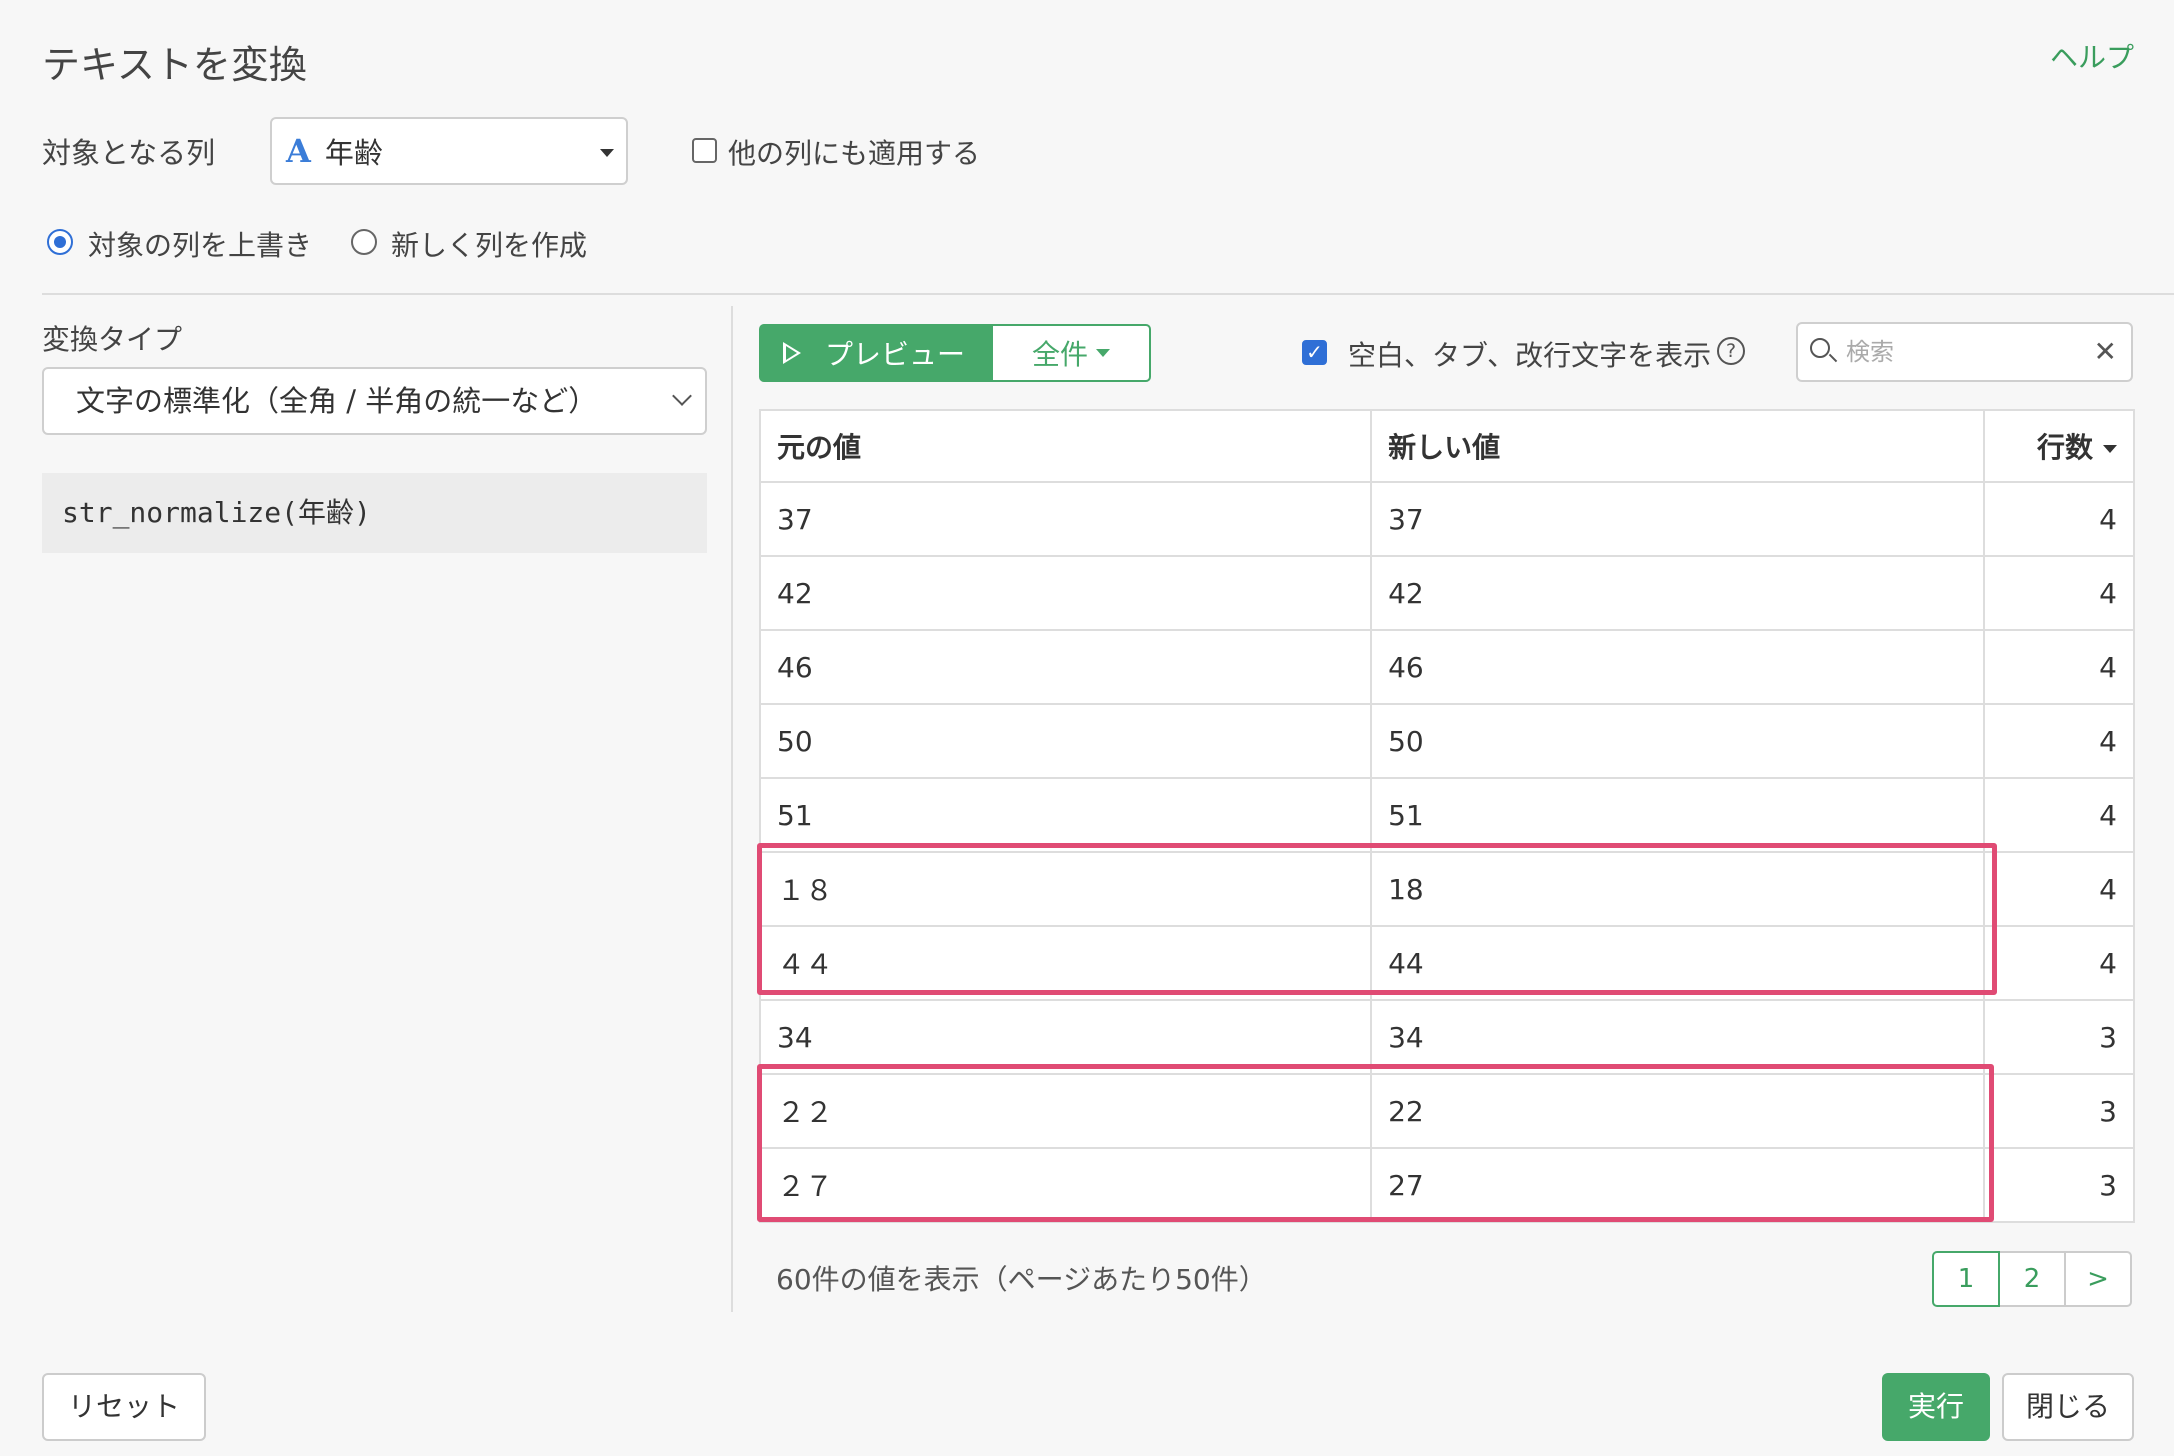  Describe the element at coordinates (1530, 355) in the screenshot. I see `show-whitespace-label: 空白、タブ、改行文字を表示` at that location.